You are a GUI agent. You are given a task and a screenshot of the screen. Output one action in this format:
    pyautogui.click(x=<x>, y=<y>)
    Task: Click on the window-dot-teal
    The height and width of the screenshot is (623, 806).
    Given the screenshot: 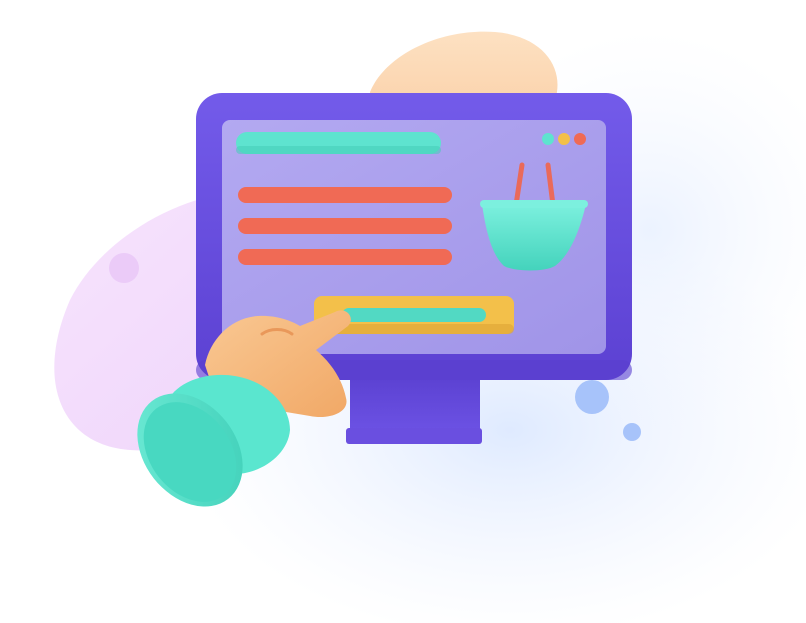 What is the action you would take?
    pyautogui.click(x=548, y=139)
    